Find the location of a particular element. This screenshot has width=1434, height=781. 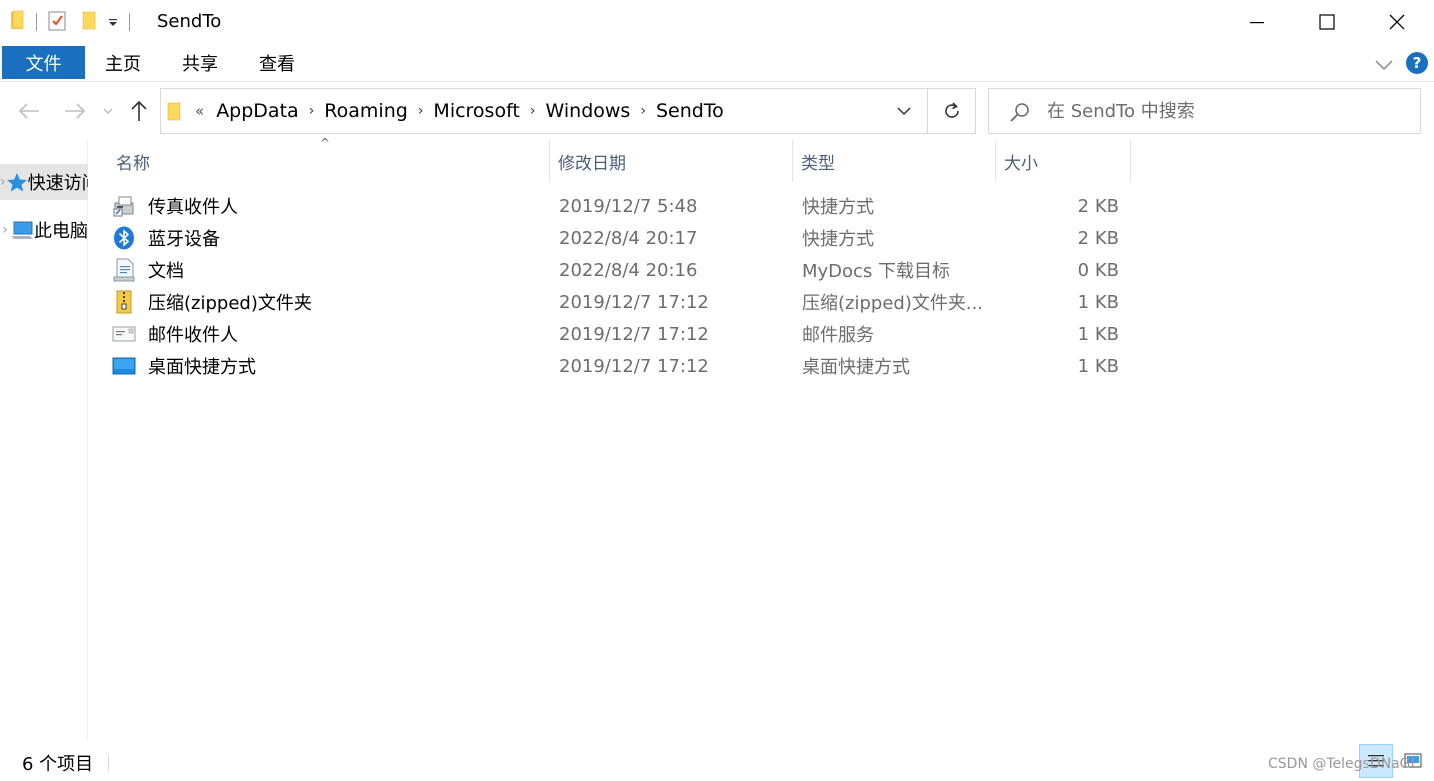

nav-item-this-pc: › 此电脑 is located at coordinates (44, 230).